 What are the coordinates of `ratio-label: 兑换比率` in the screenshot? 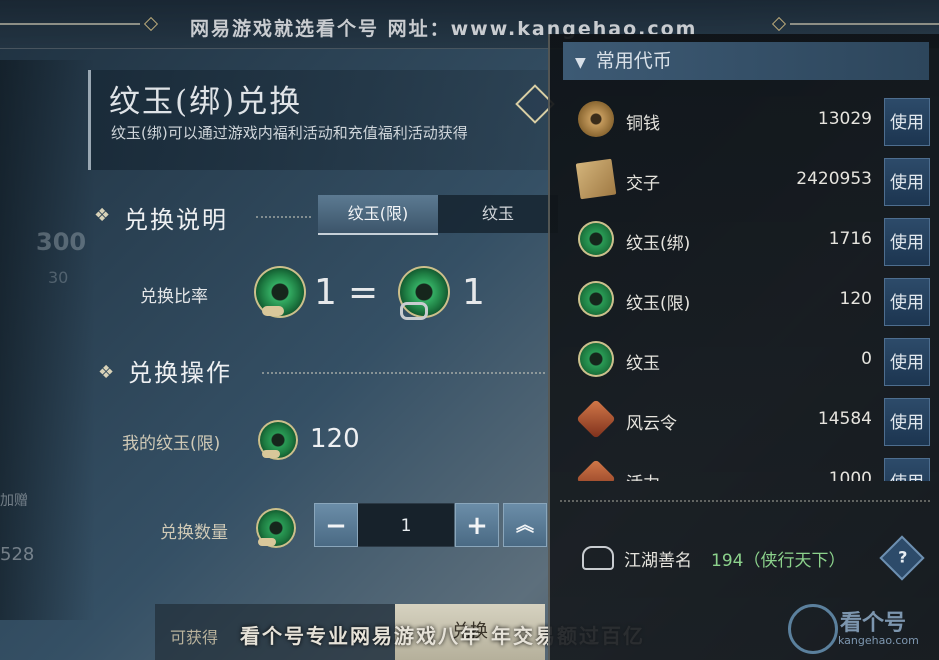 It's located at (174, 297).